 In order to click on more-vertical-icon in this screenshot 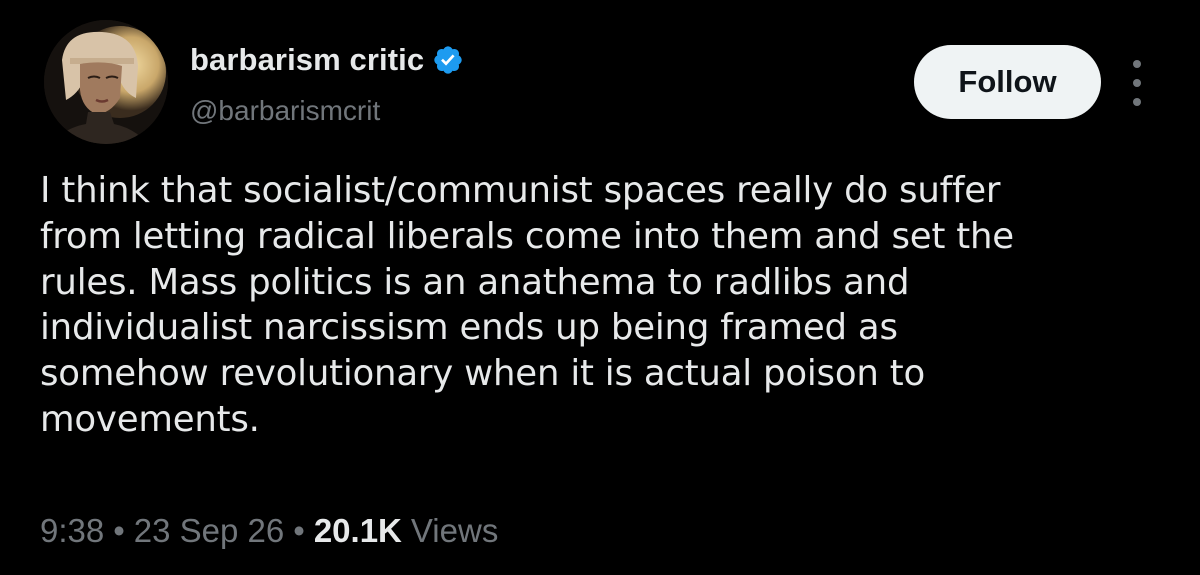, I will do `click(1137, 83)`.